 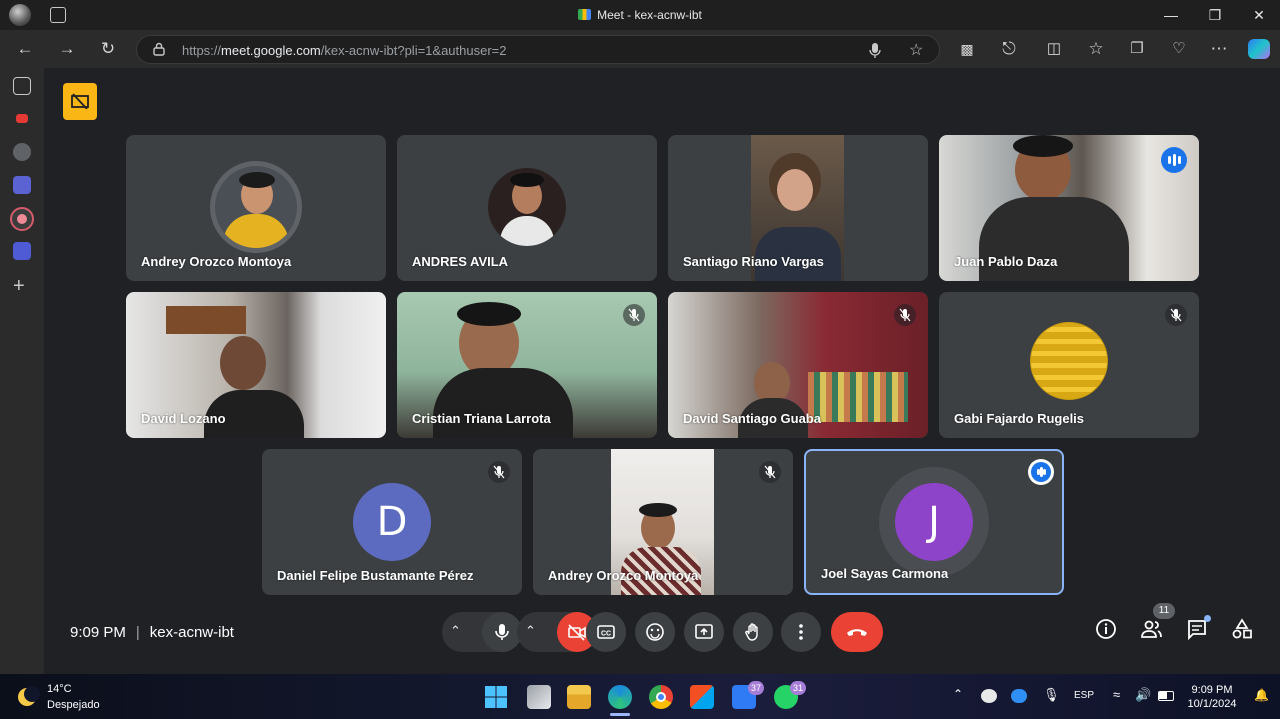 I want to click on chat-button, so click(x=1199, y=629).